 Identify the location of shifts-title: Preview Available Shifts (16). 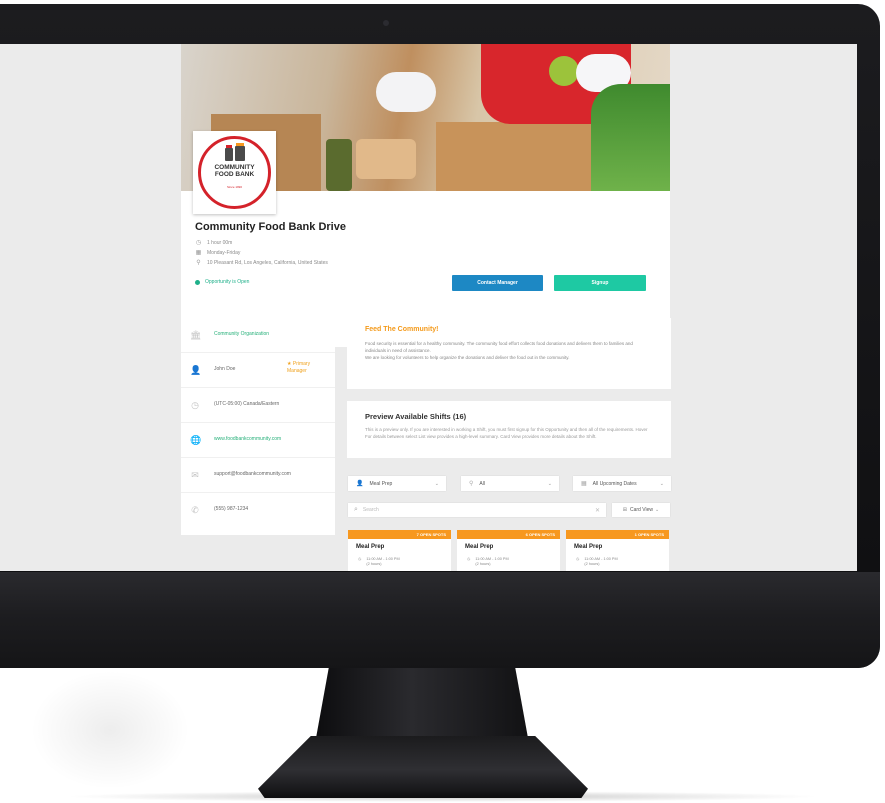
(416, 416).